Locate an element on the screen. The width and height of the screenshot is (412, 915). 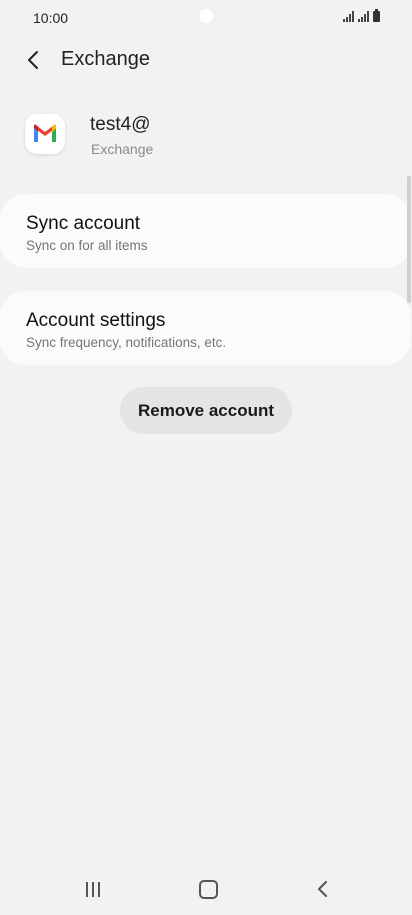
app-bar: Exchange is located at coordinates (206, 60).